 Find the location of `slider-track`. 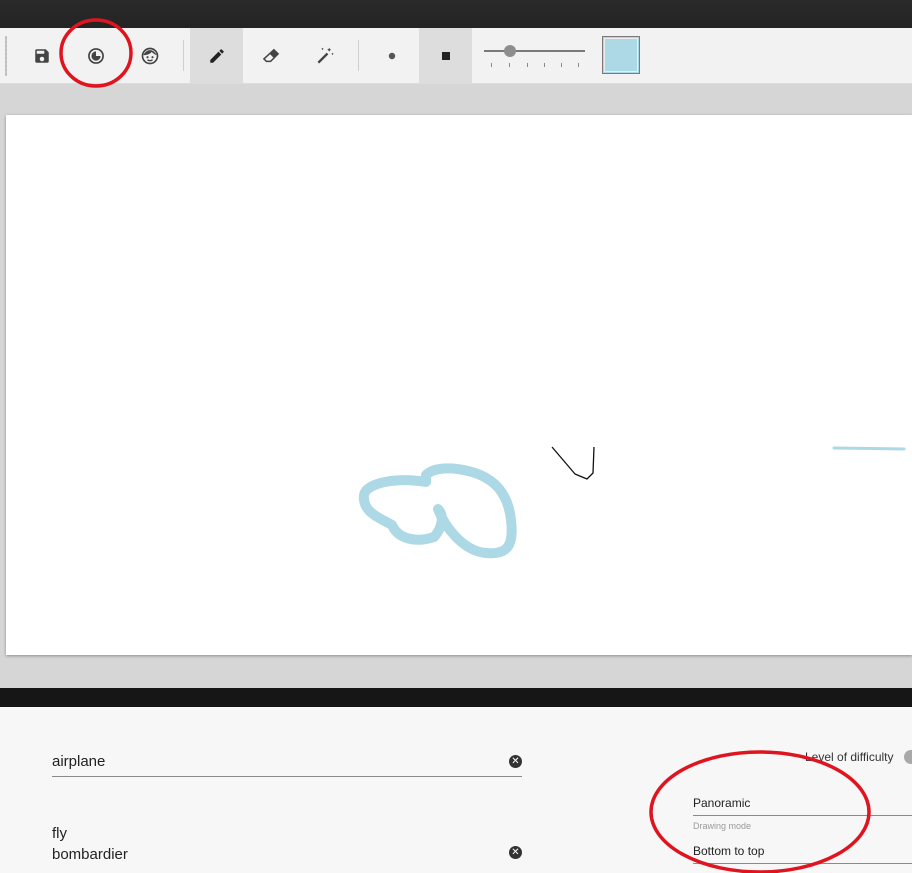

slider-track is located at coordinates (534, 51).